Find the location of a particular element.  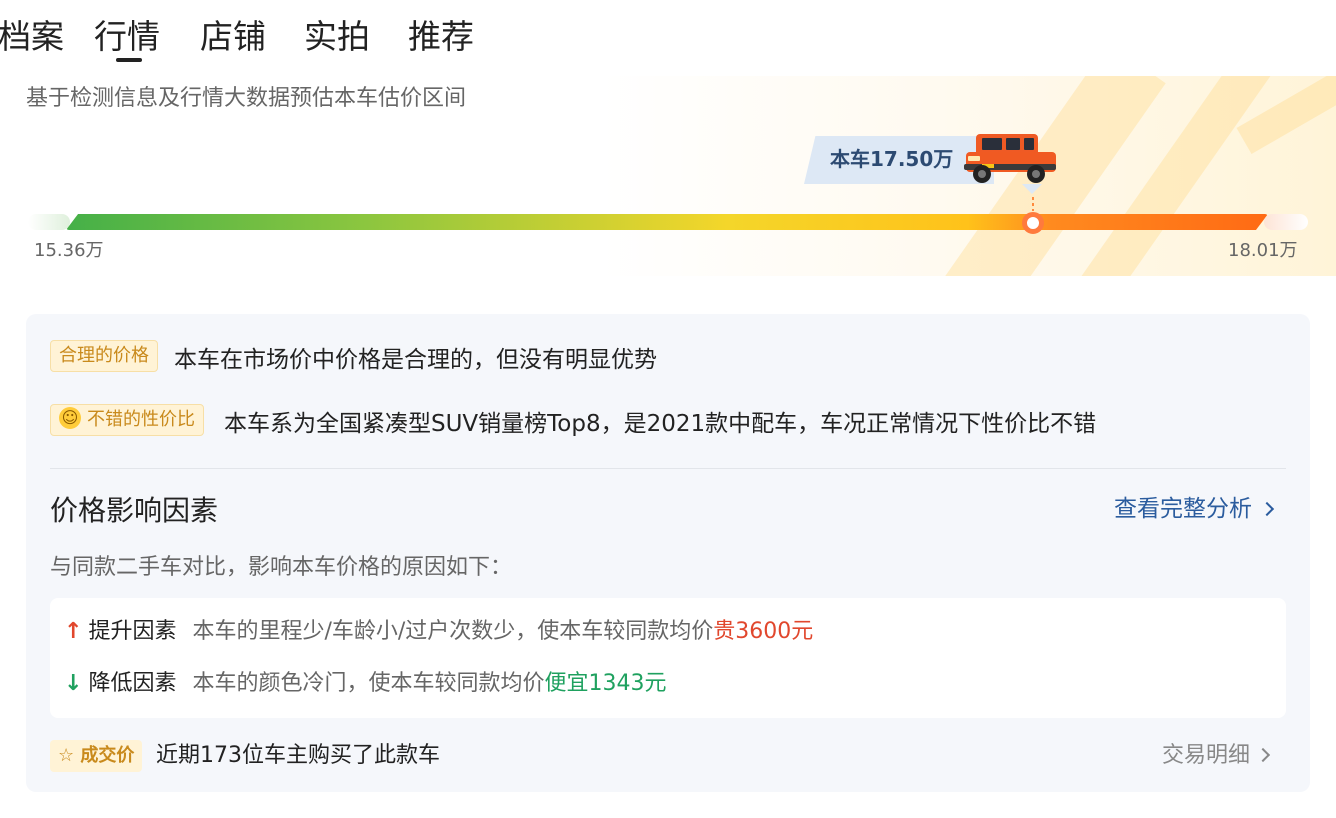

range-track-left-fade is located at coordinates (49, 222).